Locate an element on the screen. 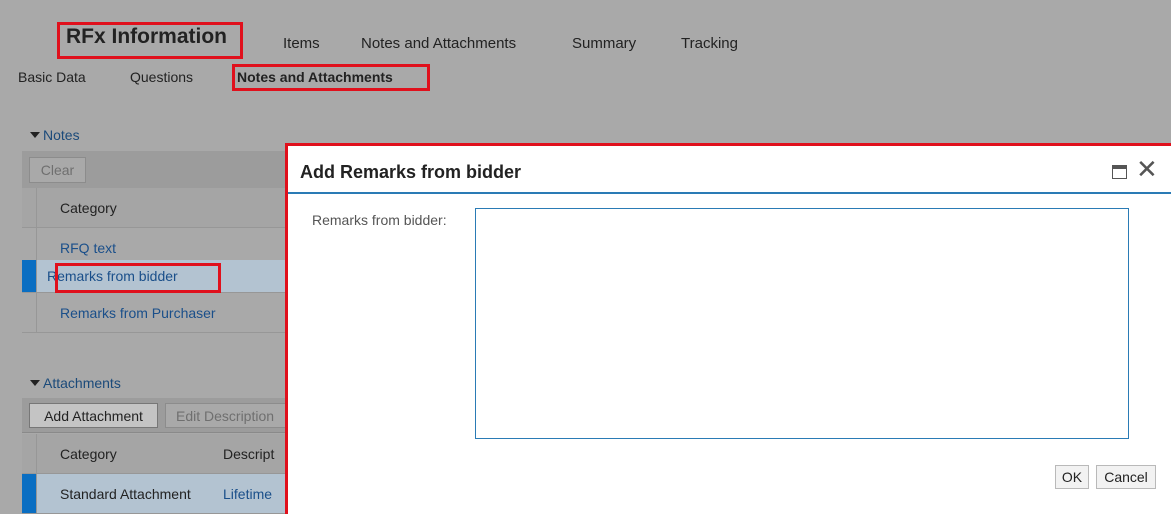 The height and width of the screenshot is (514, 1171). dialog-title: Add Remarks from bidder is located at coordinates (411, 172).